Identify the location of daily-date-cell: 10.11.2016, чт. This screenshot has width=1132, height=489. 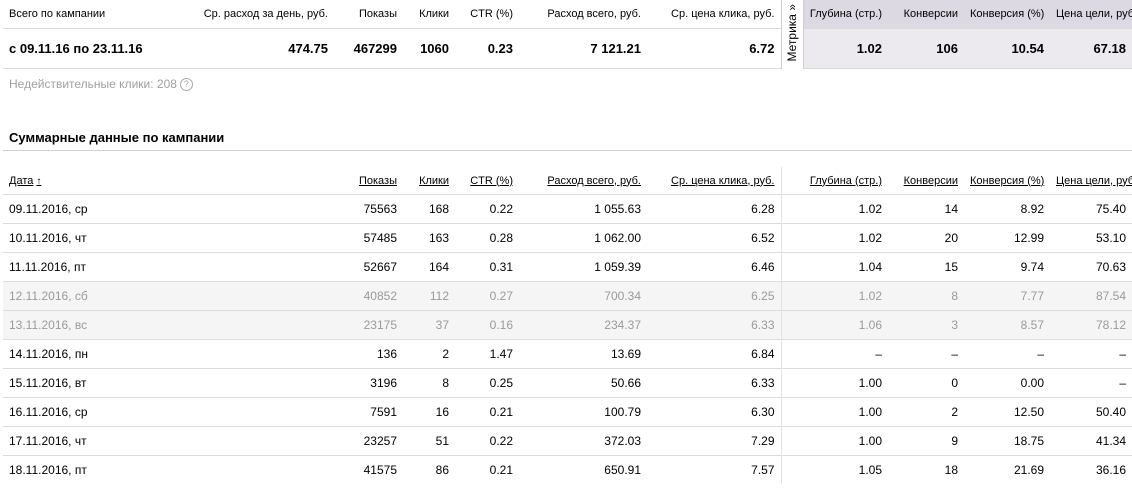
(168, 238).